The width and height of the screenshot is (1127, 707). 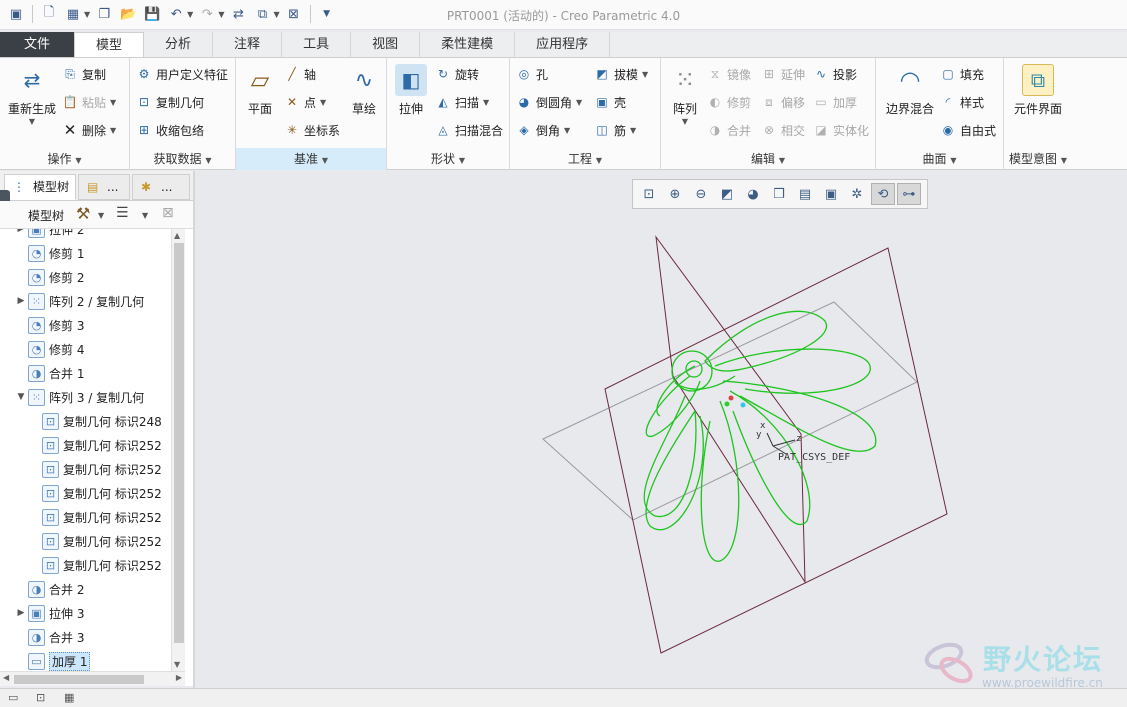 I want to click on settings-tools-icon: ⚒, so click(x=83, y=213).